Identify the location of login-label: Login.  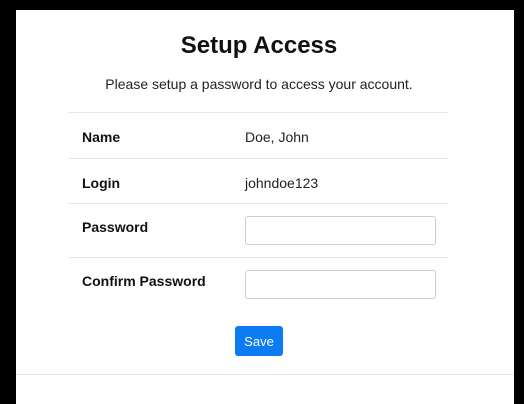
(101, 183).